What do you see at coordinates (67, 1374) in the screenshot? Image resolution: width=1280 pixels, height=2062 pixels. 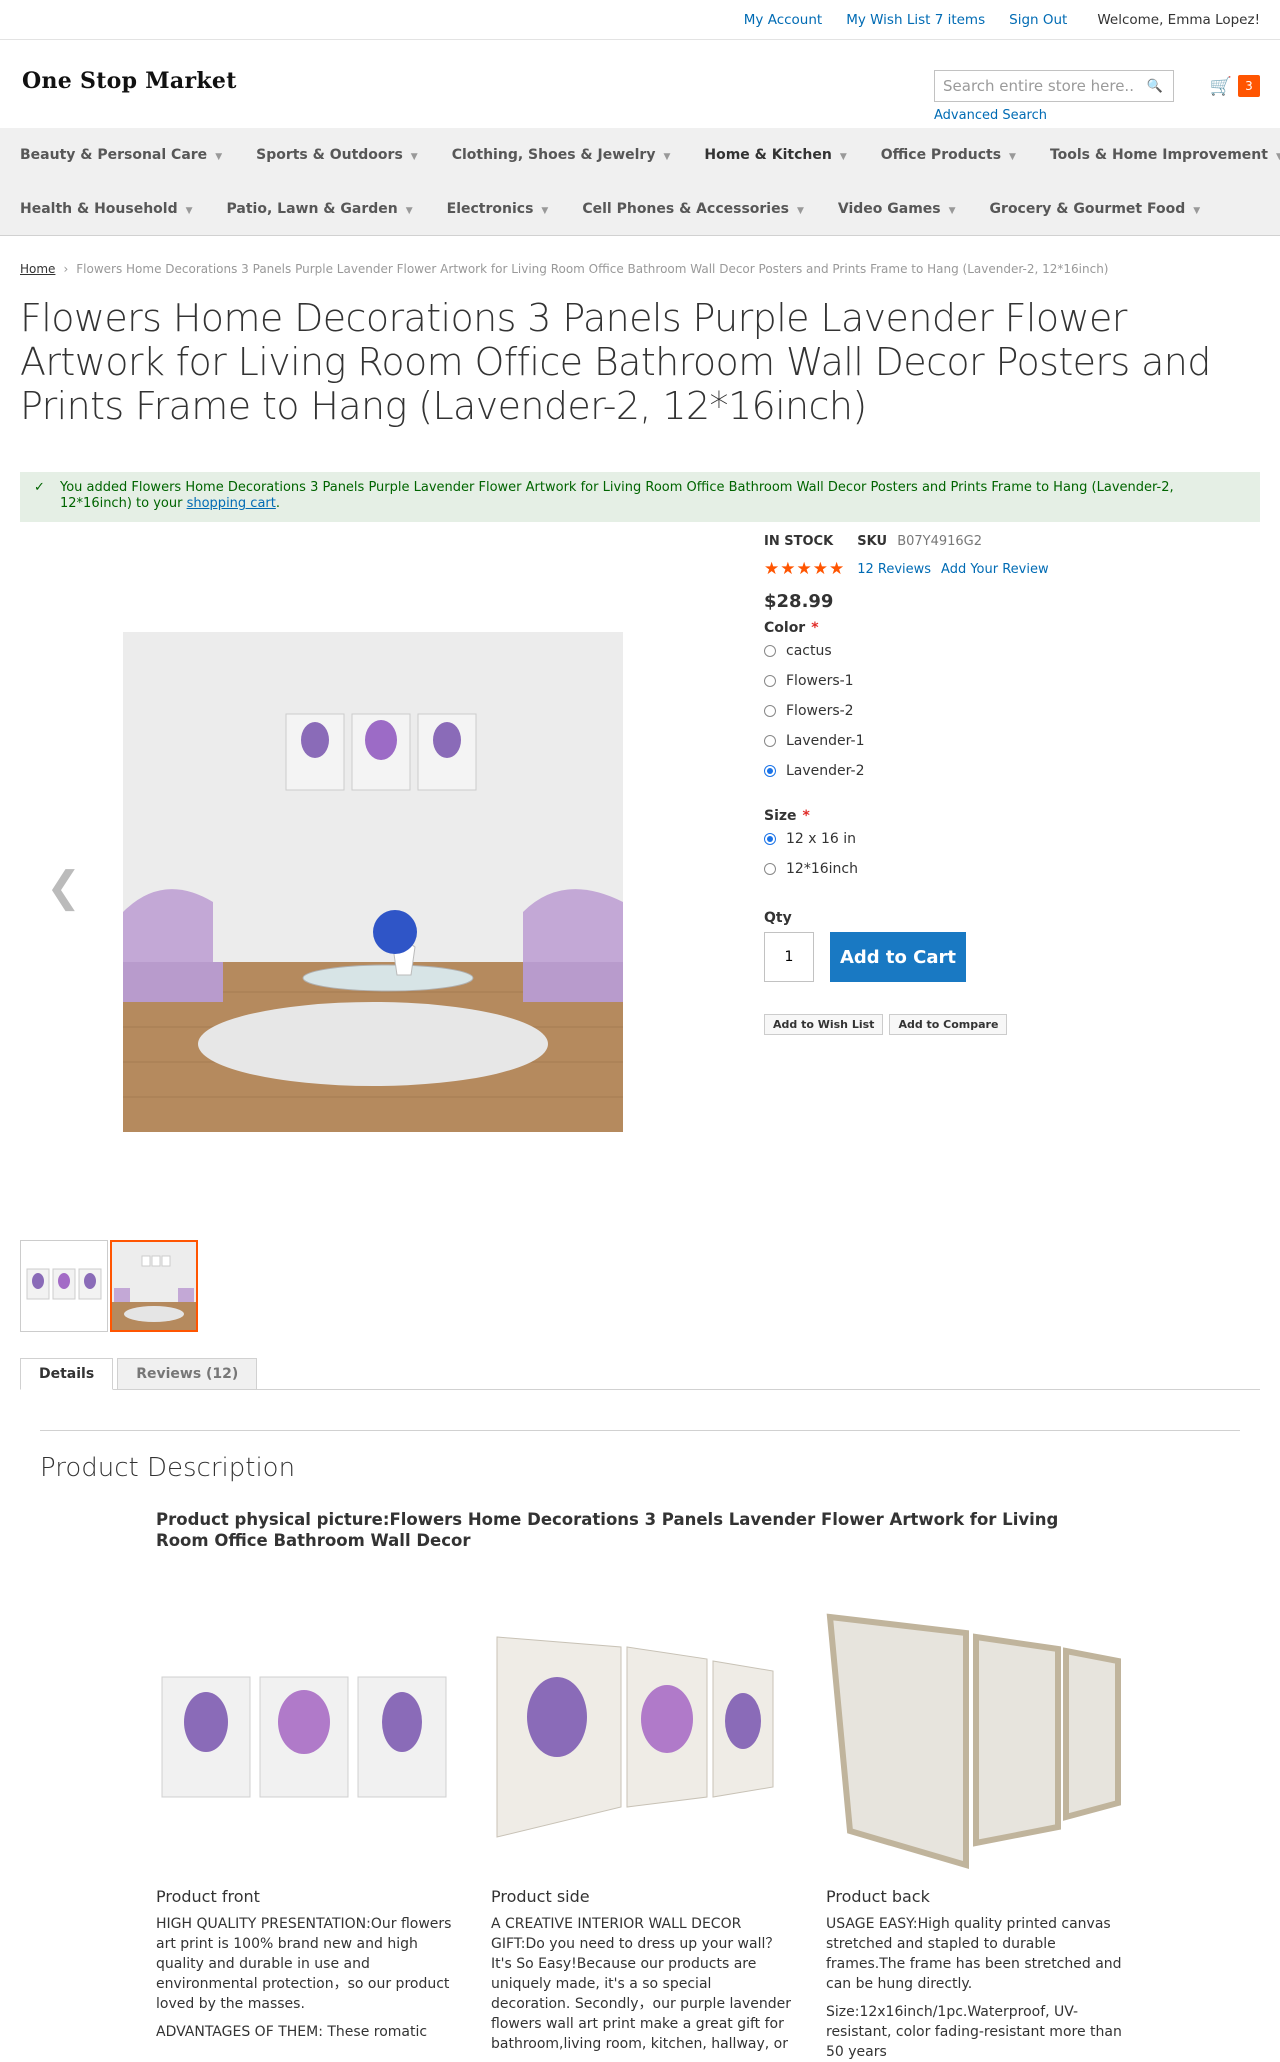 I see `tab-details: Details` at bounding box center [67, 1374].